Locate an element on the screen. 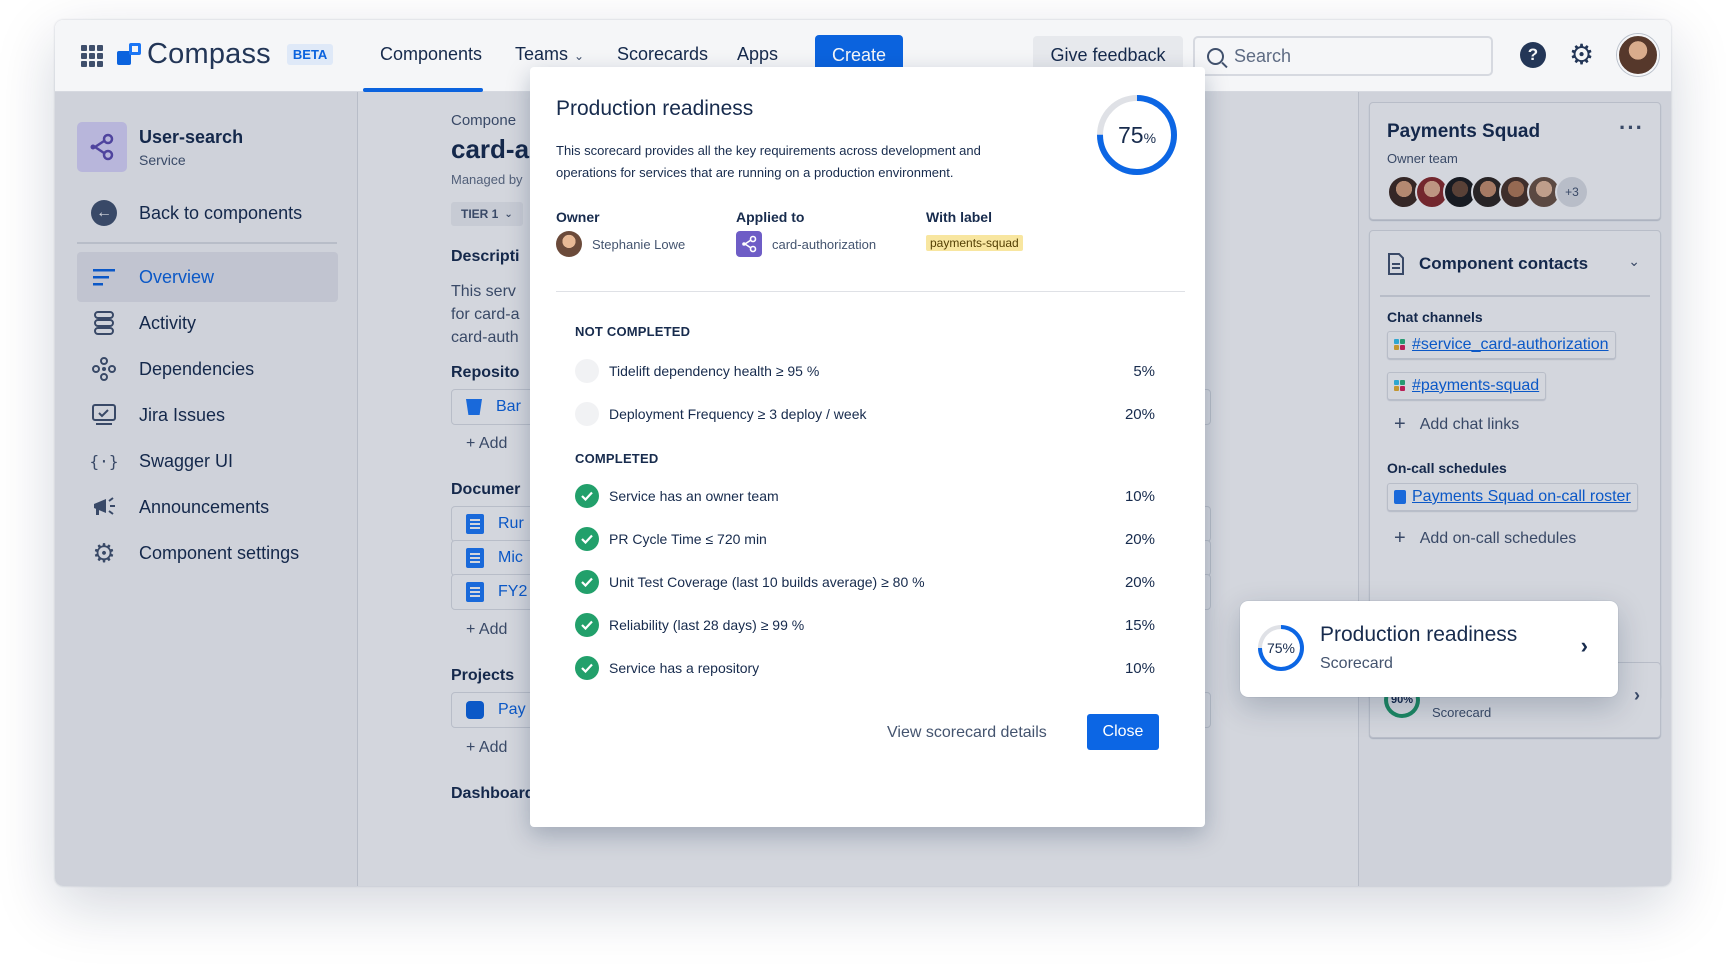 This screenshot has width=1726, height=977. scorecard-subtitle: Scorecard is located at coordinates (1356, 663).